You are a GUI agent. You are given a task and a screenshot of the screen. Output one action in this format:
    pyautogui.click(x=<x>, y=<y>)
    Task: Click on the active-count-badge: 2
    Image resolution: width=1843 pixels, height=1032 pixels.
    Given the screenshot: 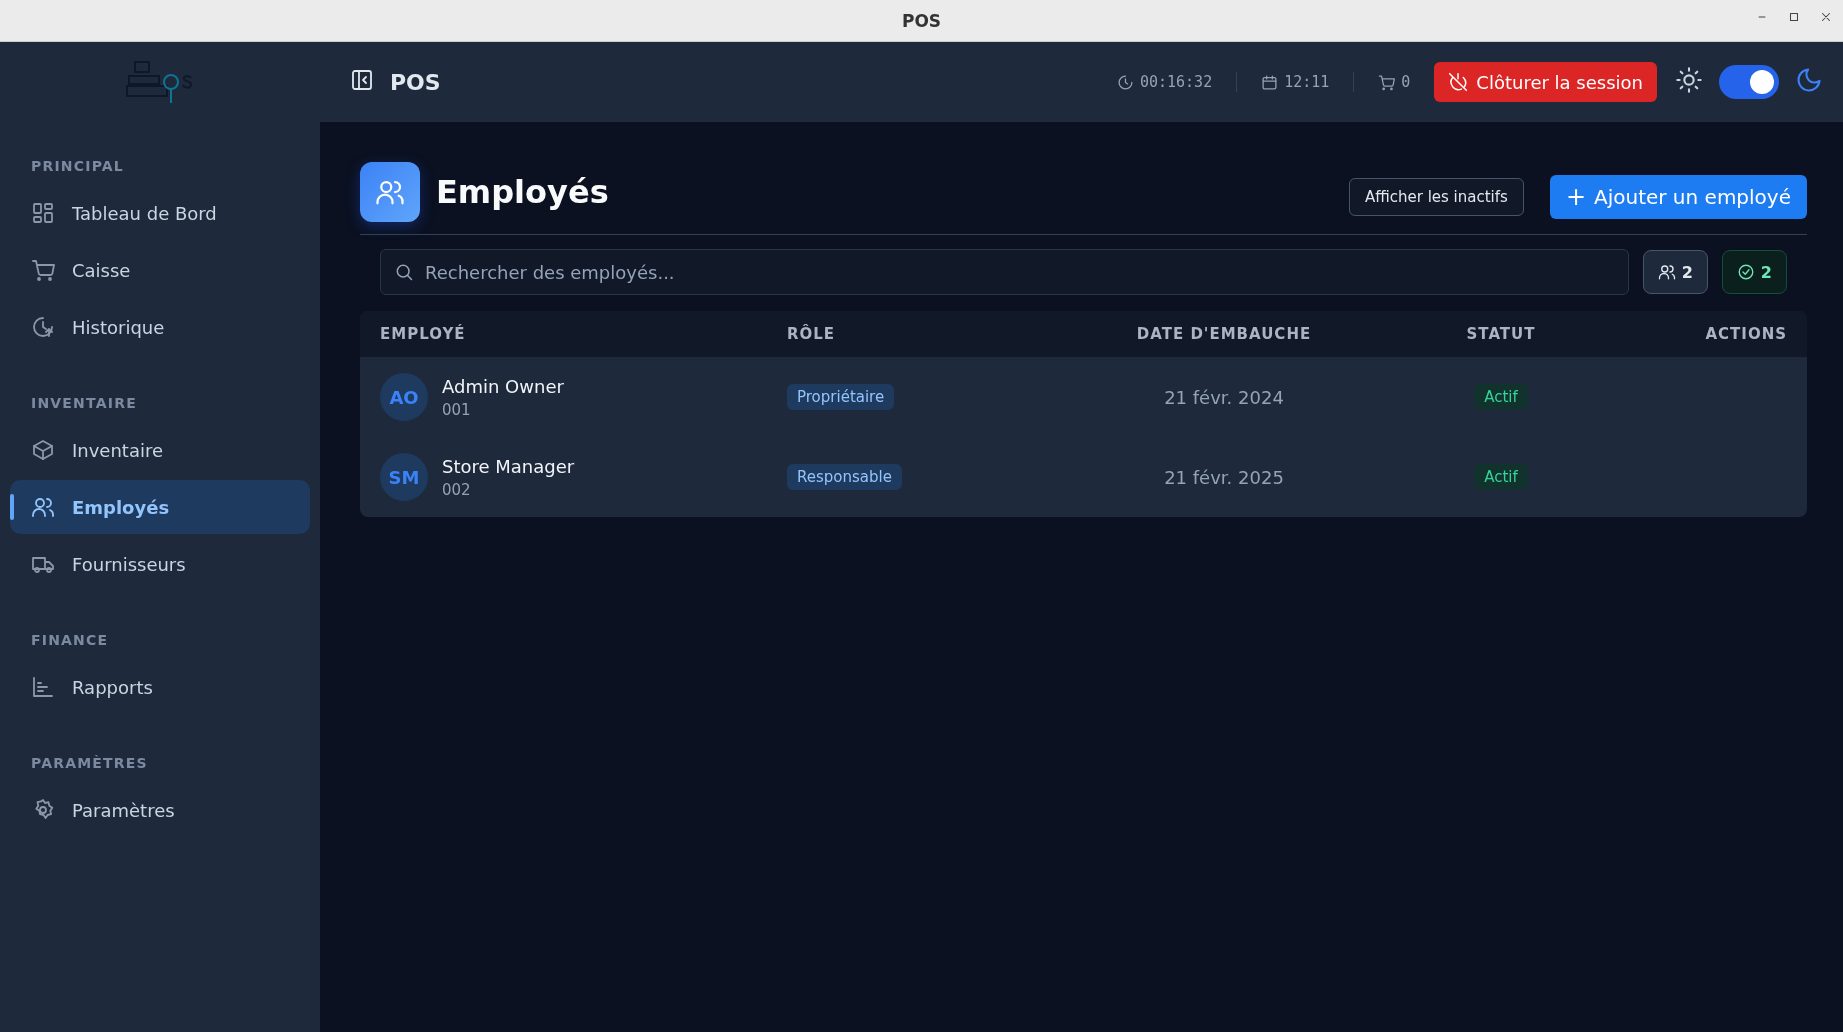 What is the action you would take?
    pyautogui.click(x=1754, y=272)
    